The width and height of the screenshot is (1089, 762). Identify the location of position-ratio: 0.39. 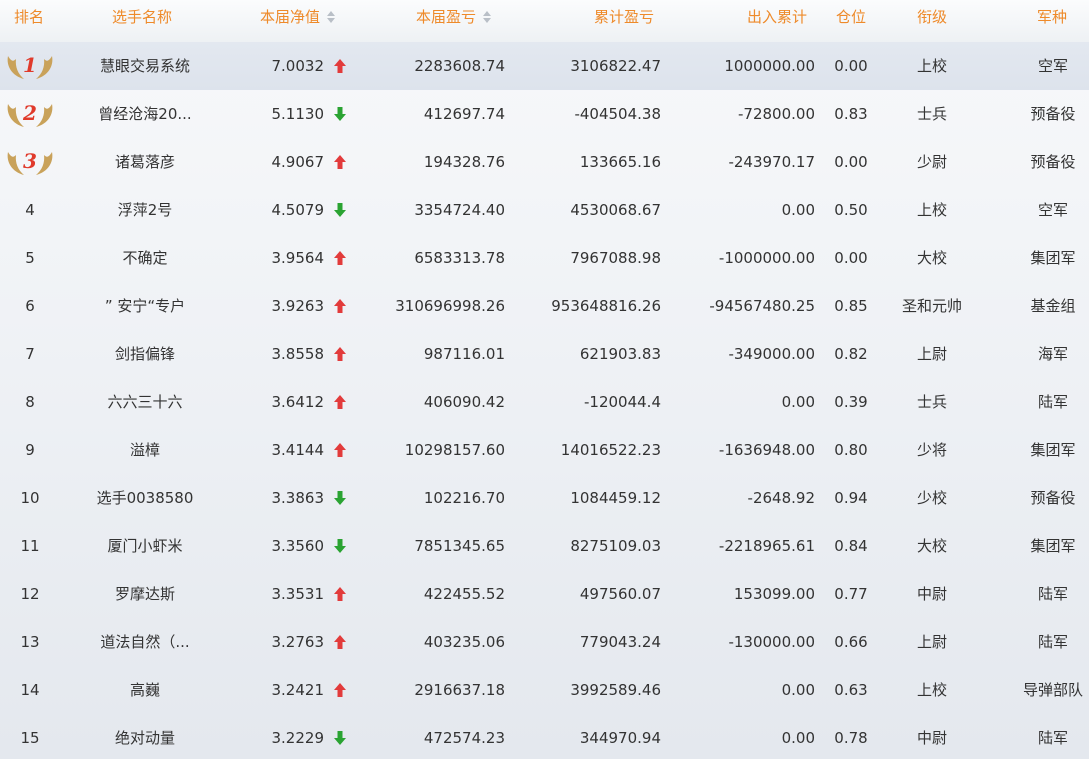
(851, 402).